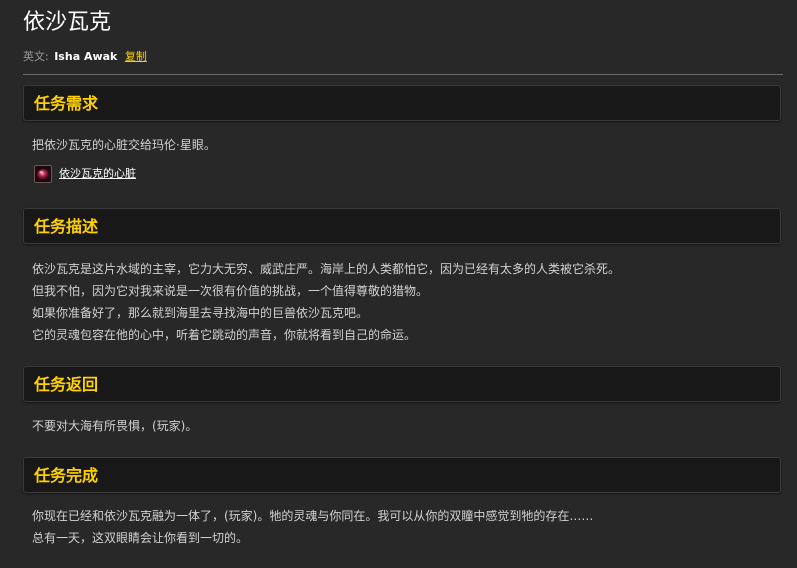  What do you see at coordinates (97, 173) in the screenshot?
I see `reward-item-name: 依沙瓦克的心脏` at bounding box center [97, 173].